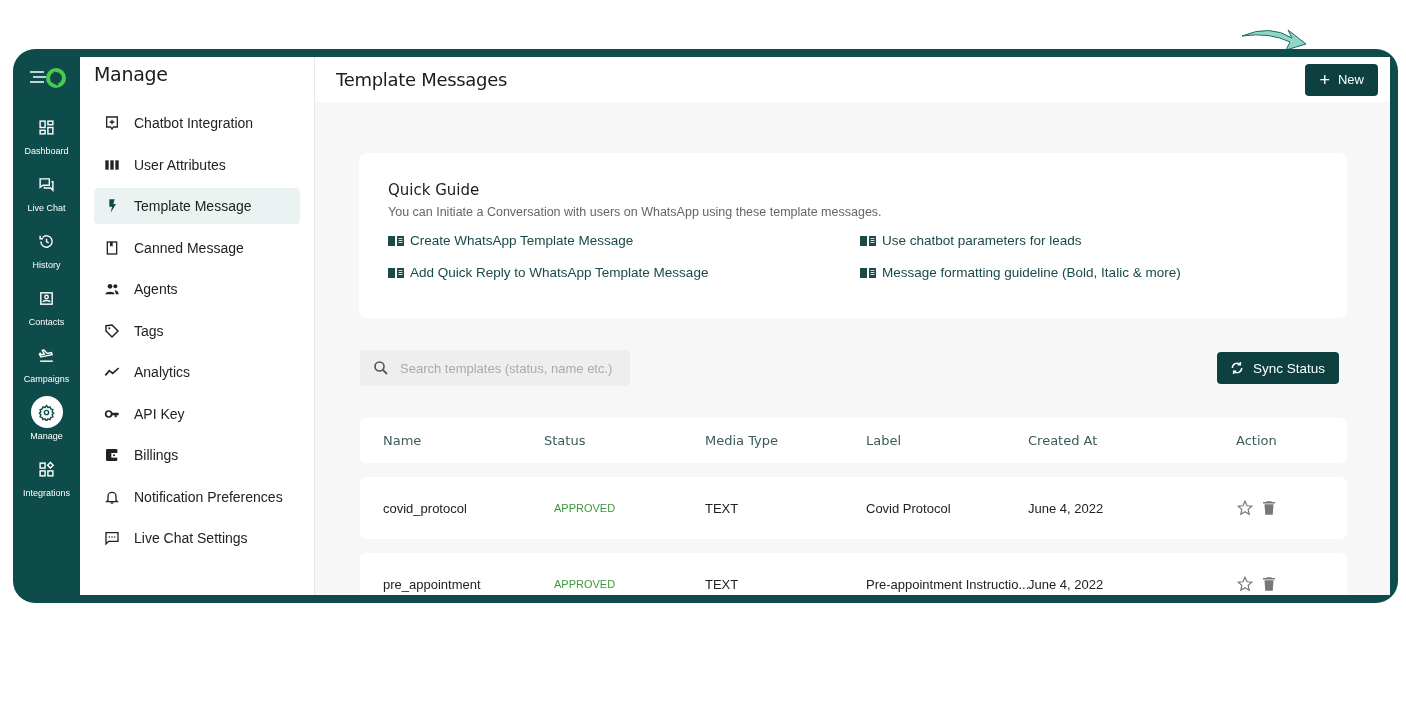  I want to click on bookmark-icon, so click(112, 247).